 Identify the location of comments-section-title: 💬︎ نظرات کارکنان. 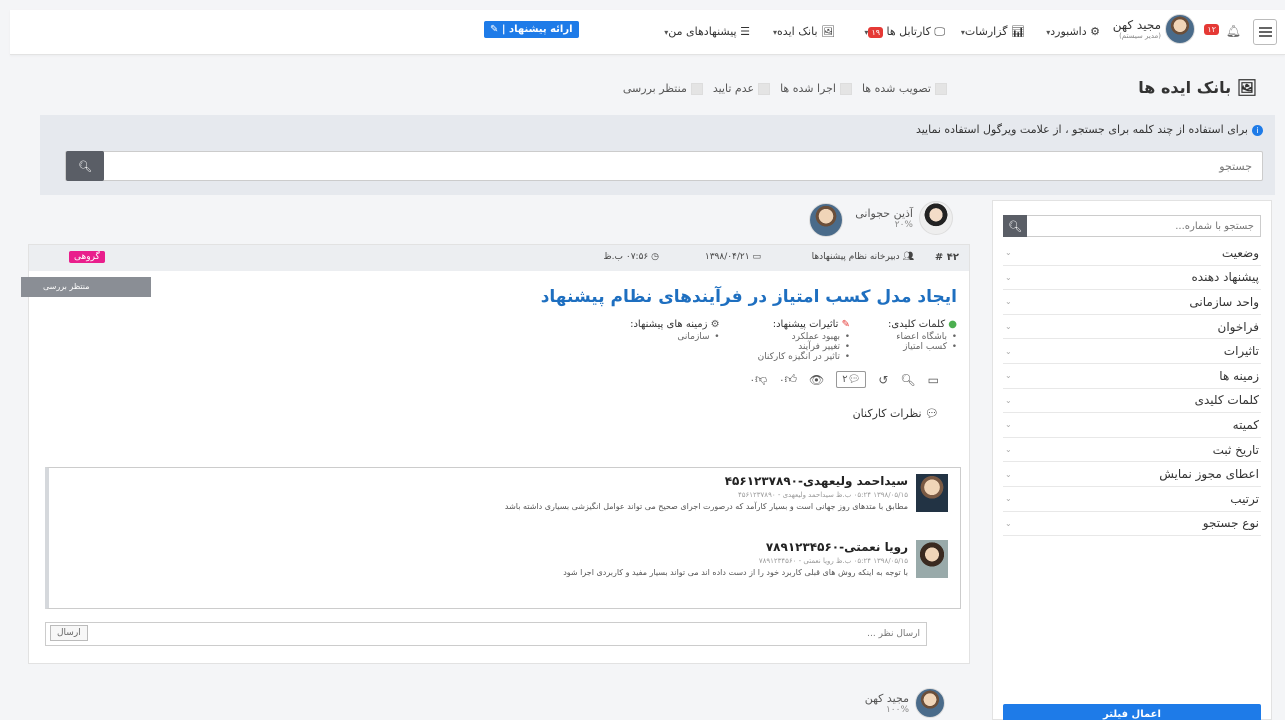
(896, 413).